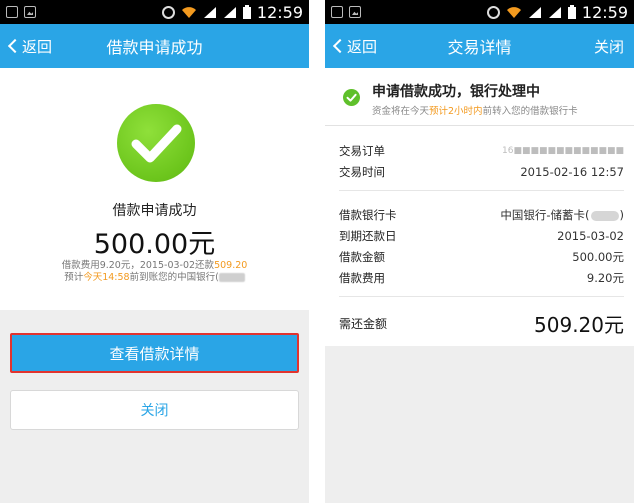  Describe the element at coordinates (154, 410) in the screenshot. I see `close-button: 关闭` at that location.